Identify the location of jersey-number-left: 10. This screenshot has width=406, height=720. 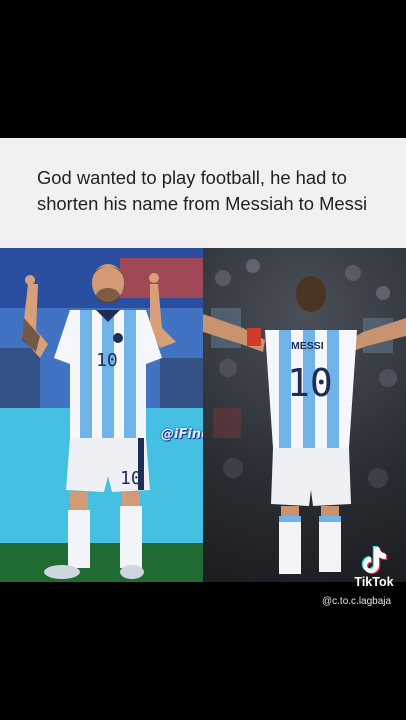
(107, 360).